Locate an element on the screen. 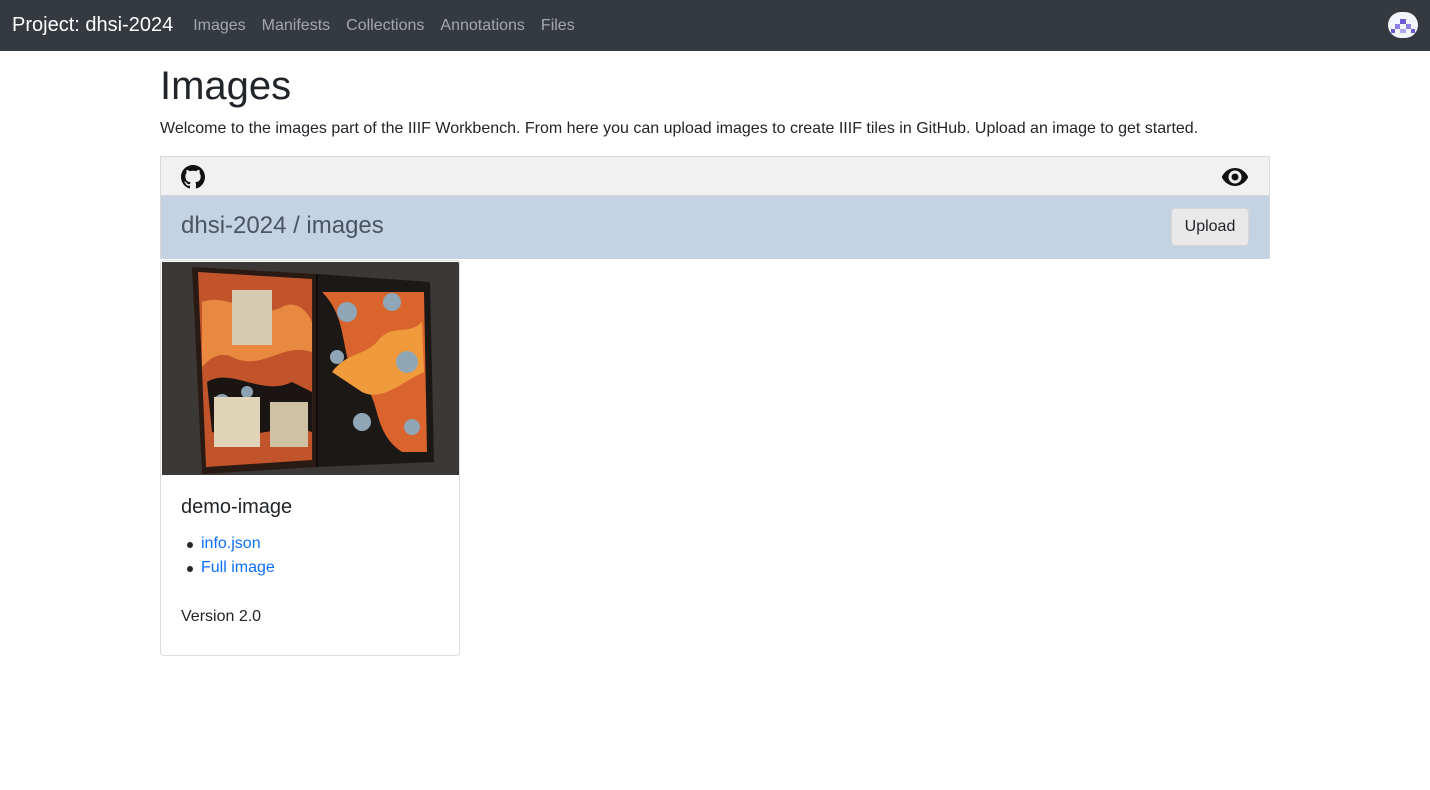  nav-link-files: Files is located at coordinates (558, 26).